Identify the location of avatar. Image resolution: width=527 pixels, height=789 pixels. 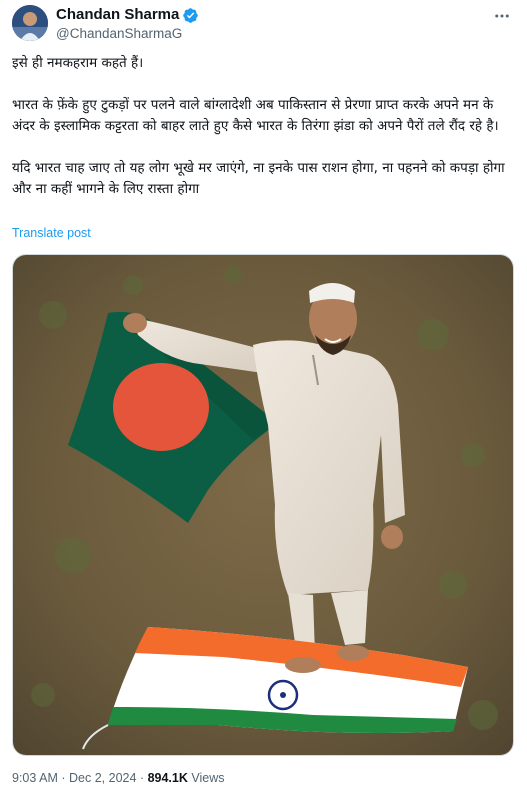
(30, 23).